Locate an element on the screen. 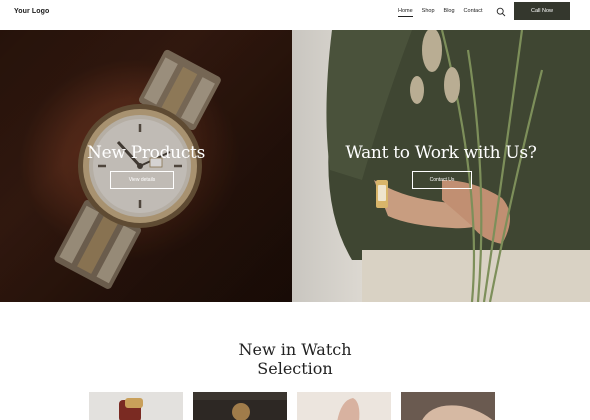  call-now-button: Call Now is located at coordinates (542, 11).